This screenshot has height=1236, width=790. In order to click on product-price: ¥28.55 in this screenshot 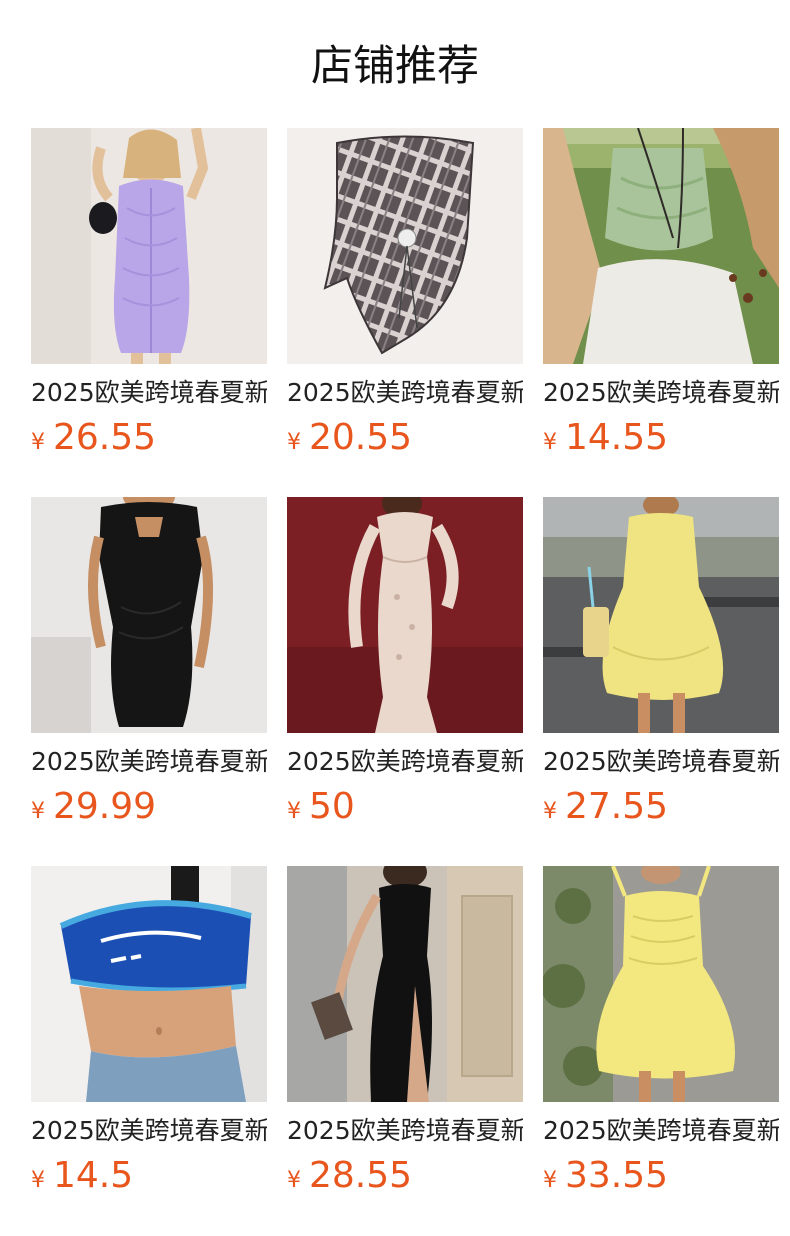, I will do `click(405, 1176)`.